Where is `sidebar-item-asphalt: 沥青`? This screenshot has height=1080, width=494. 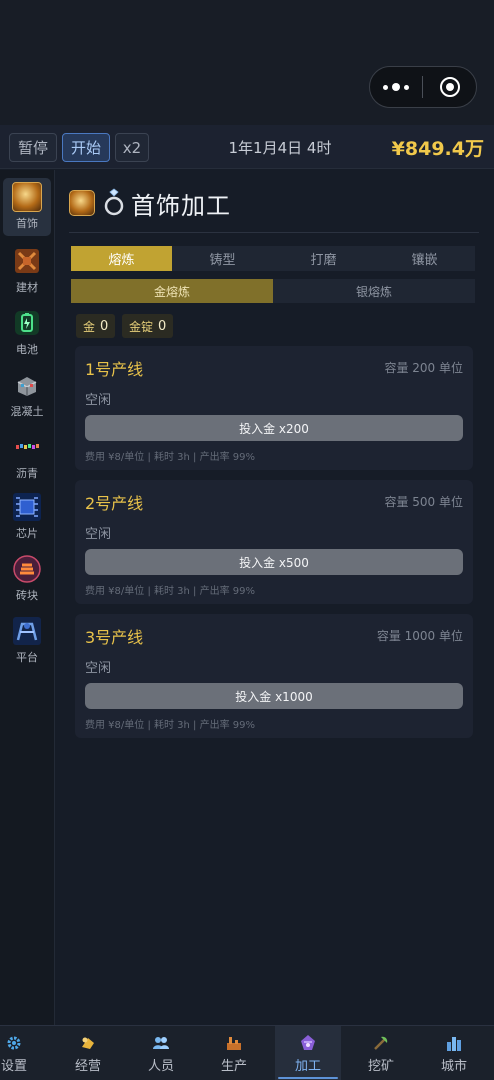 sidebar-item-asphalt: 沥青 is located at coordinates (27, 457).